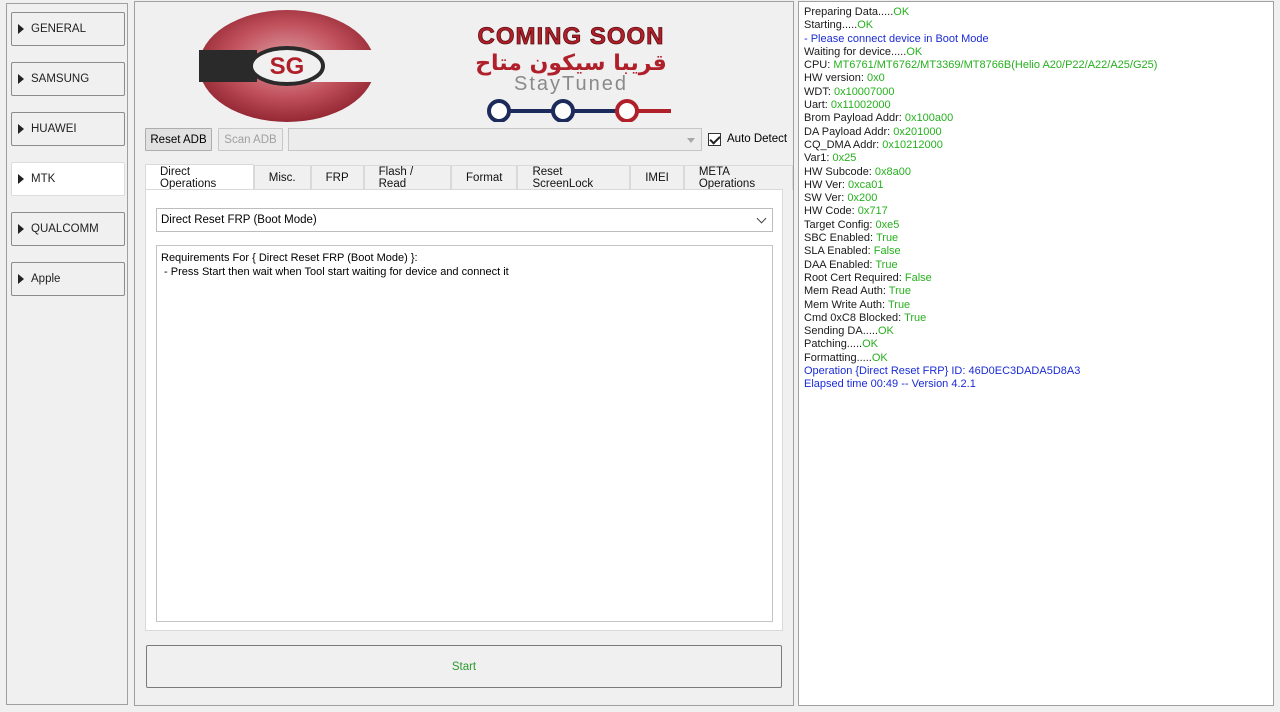  I want to click on log-segment: Cmd 0xC8 Blocked:, so click(854, 317).